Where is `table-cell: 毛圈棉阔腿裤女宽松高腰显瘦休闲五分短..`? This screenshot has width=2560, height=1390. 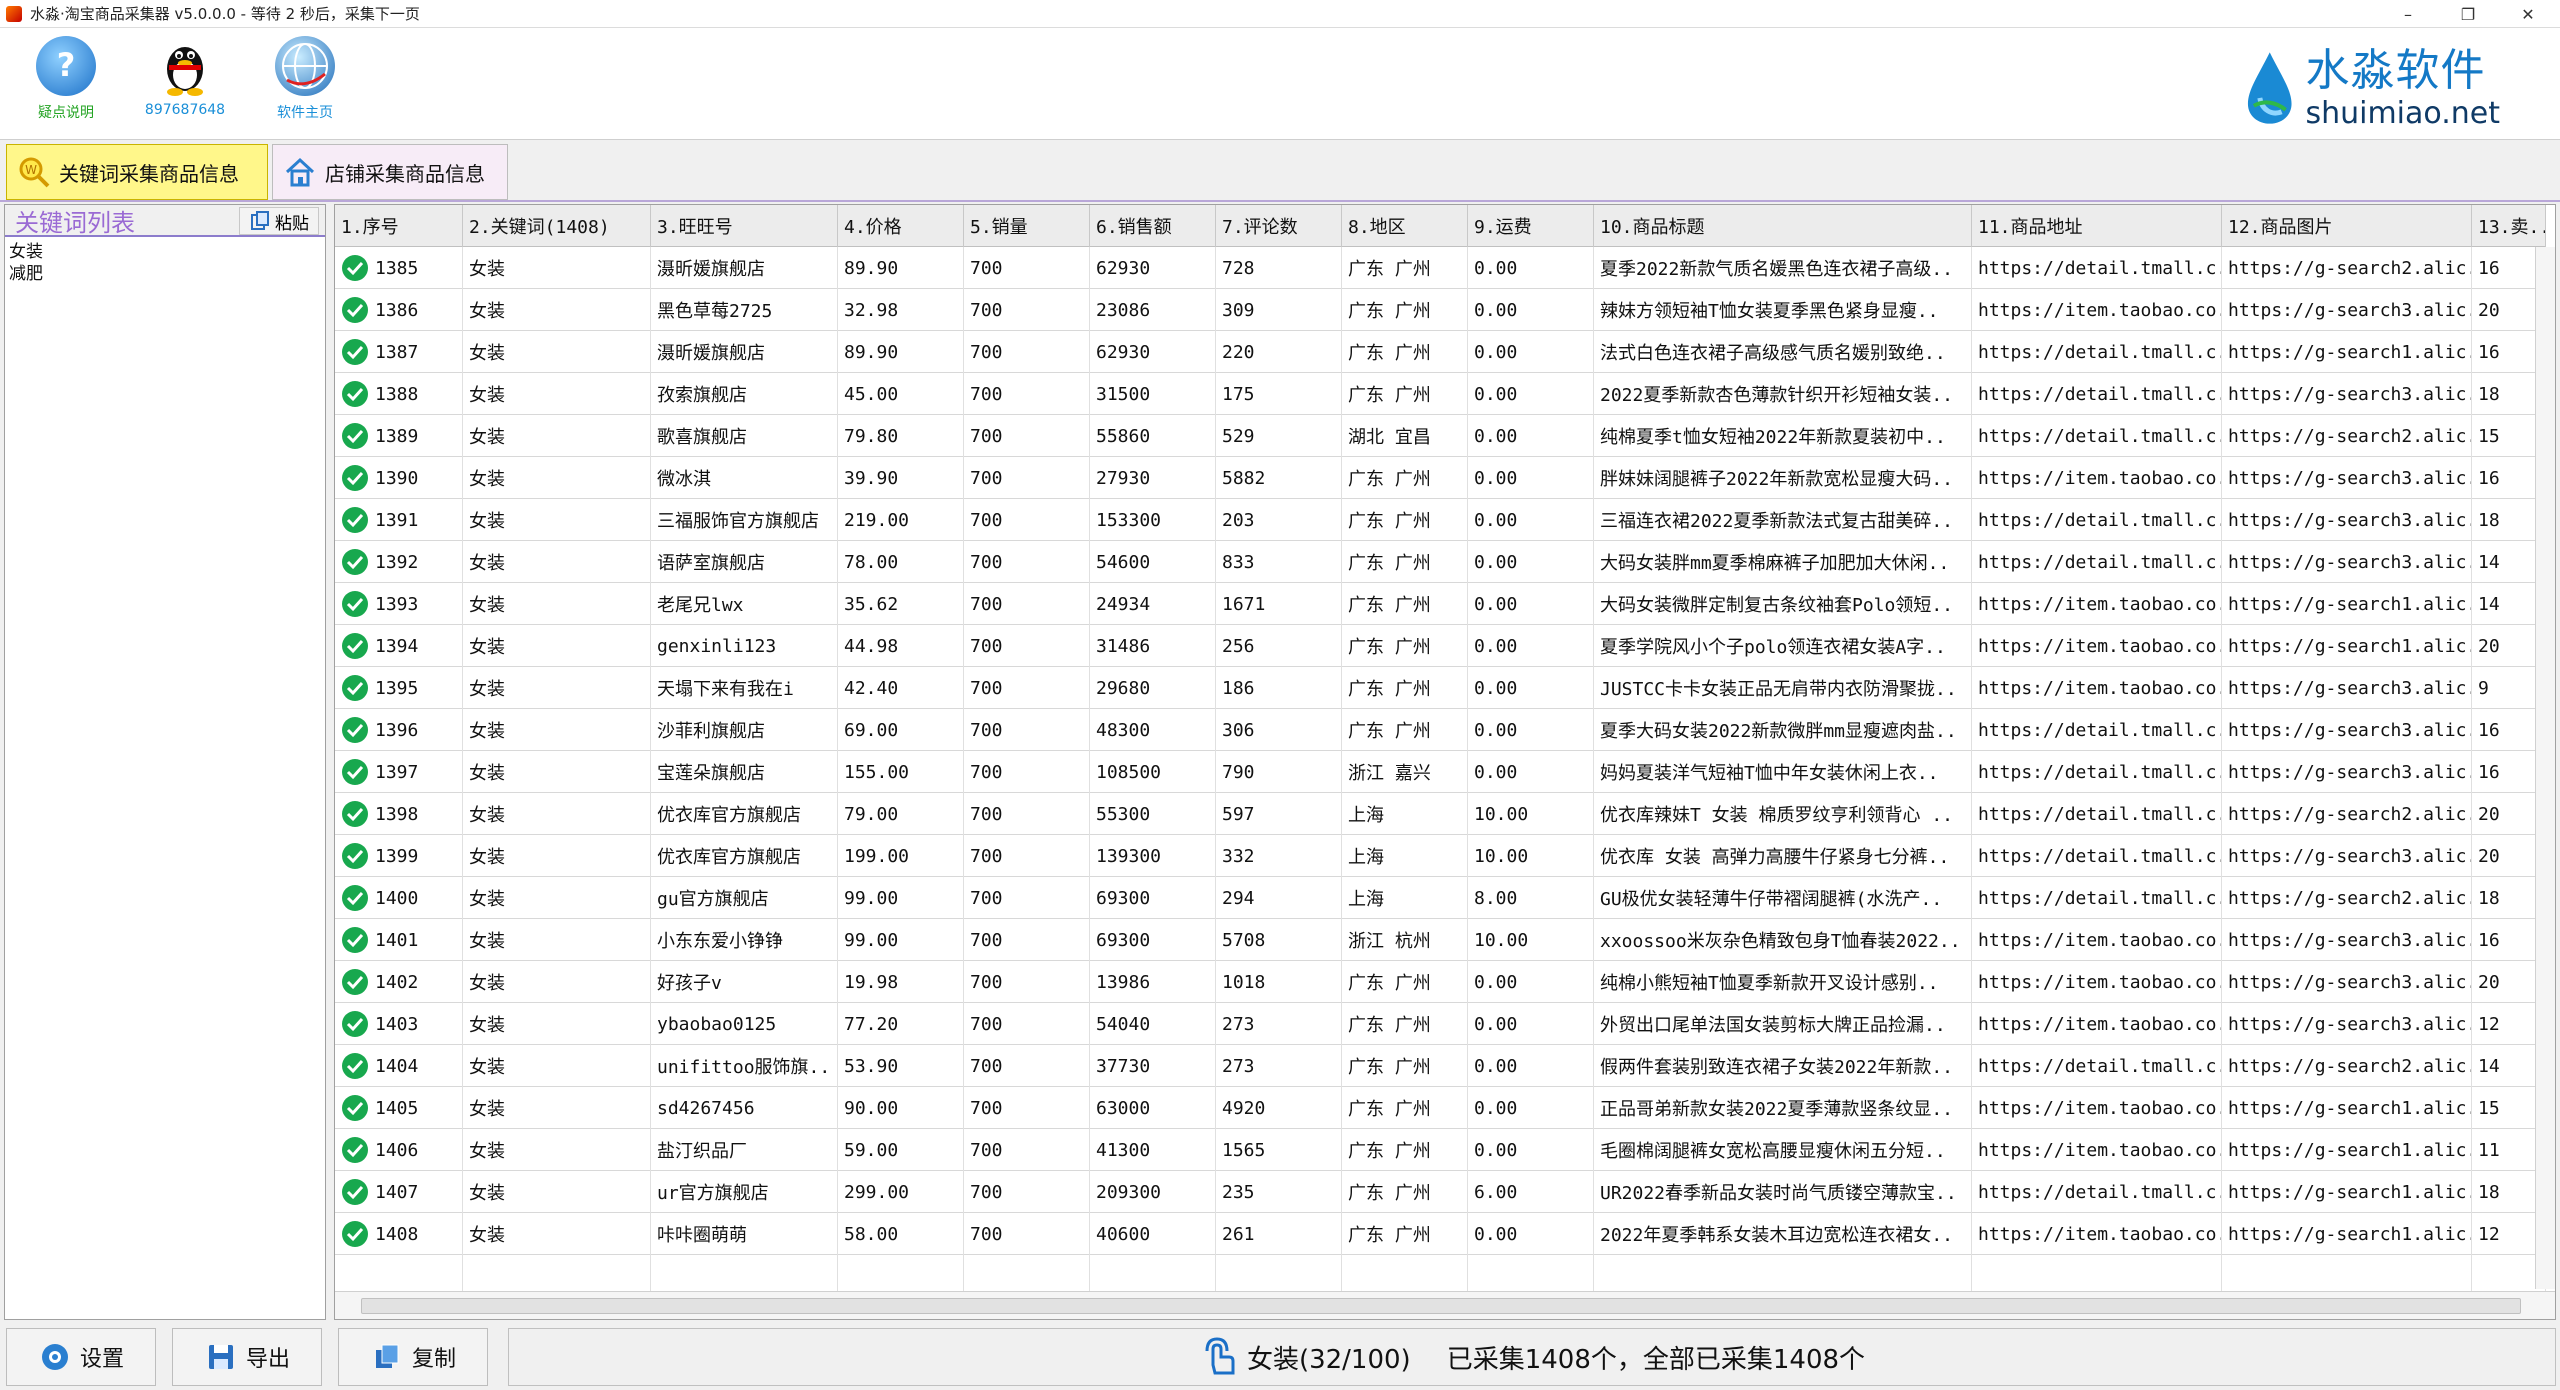 table-cell: 毛圈棉阔腿裤女宽松高腰显瘦休闲五分短.. is located at coordinates (1783, 1150).